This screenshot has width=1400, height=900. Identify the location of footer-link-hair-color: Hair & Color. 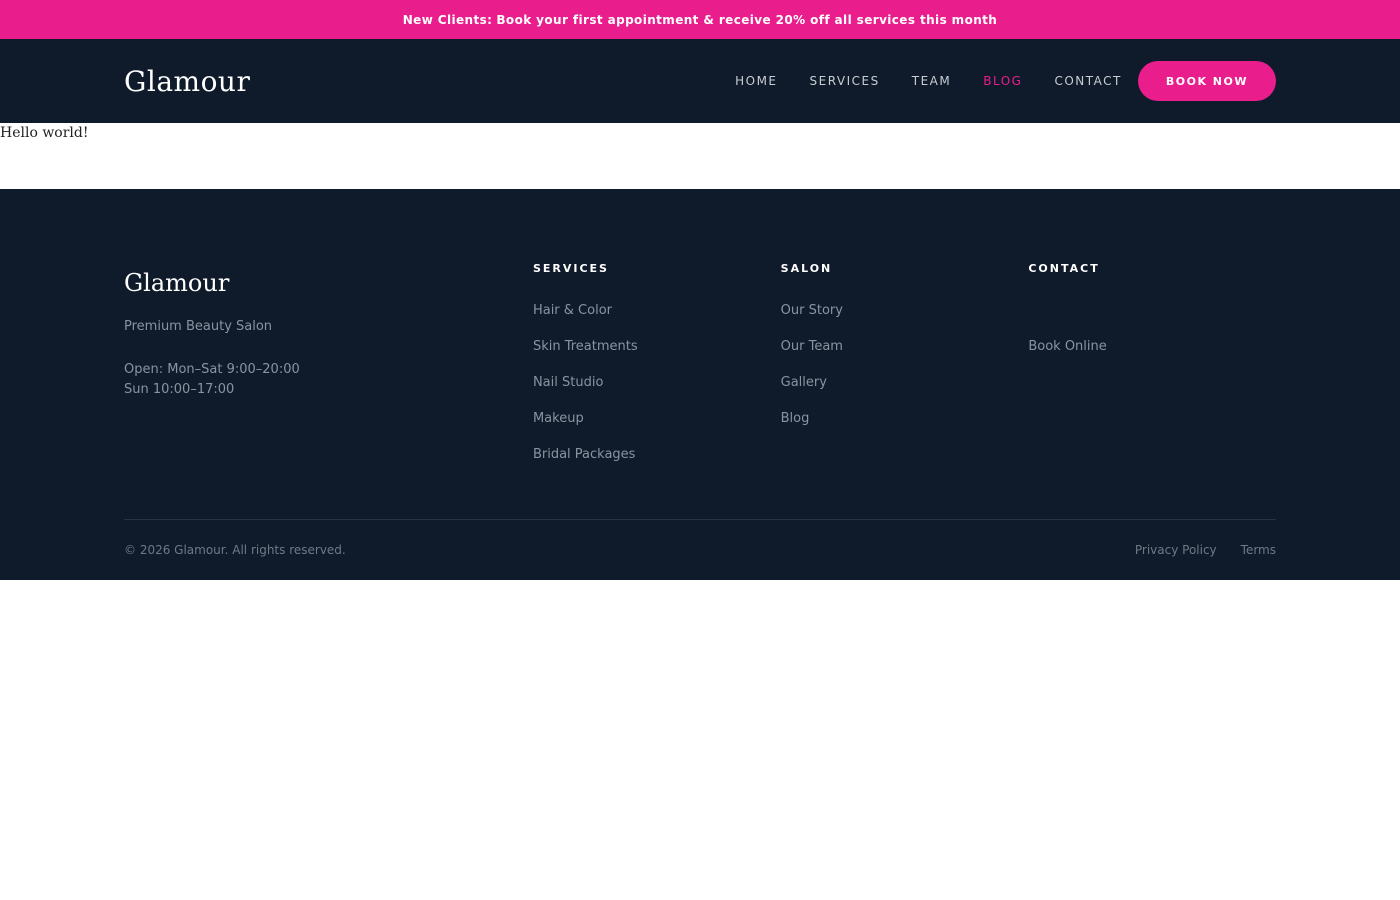
(572, 310).